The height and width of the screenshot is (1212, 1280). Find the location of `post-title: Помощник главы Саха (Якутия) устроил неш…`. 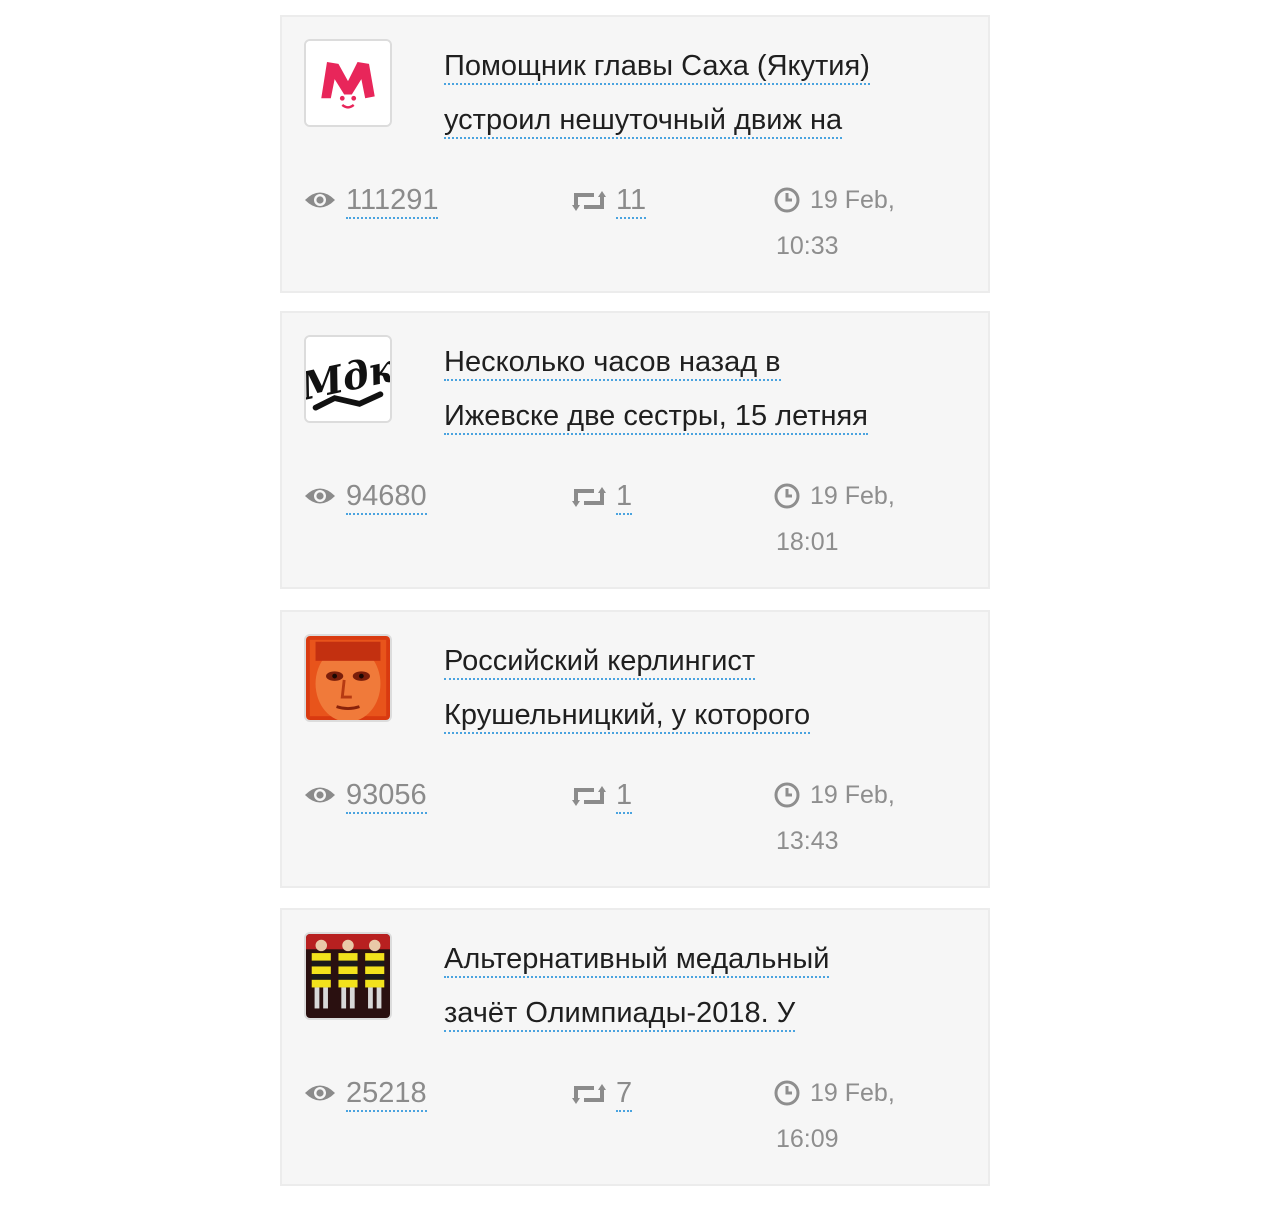

post-title: Помощник главы Саха (Якутия) устроил неш… is located at coordinates (694, 97).